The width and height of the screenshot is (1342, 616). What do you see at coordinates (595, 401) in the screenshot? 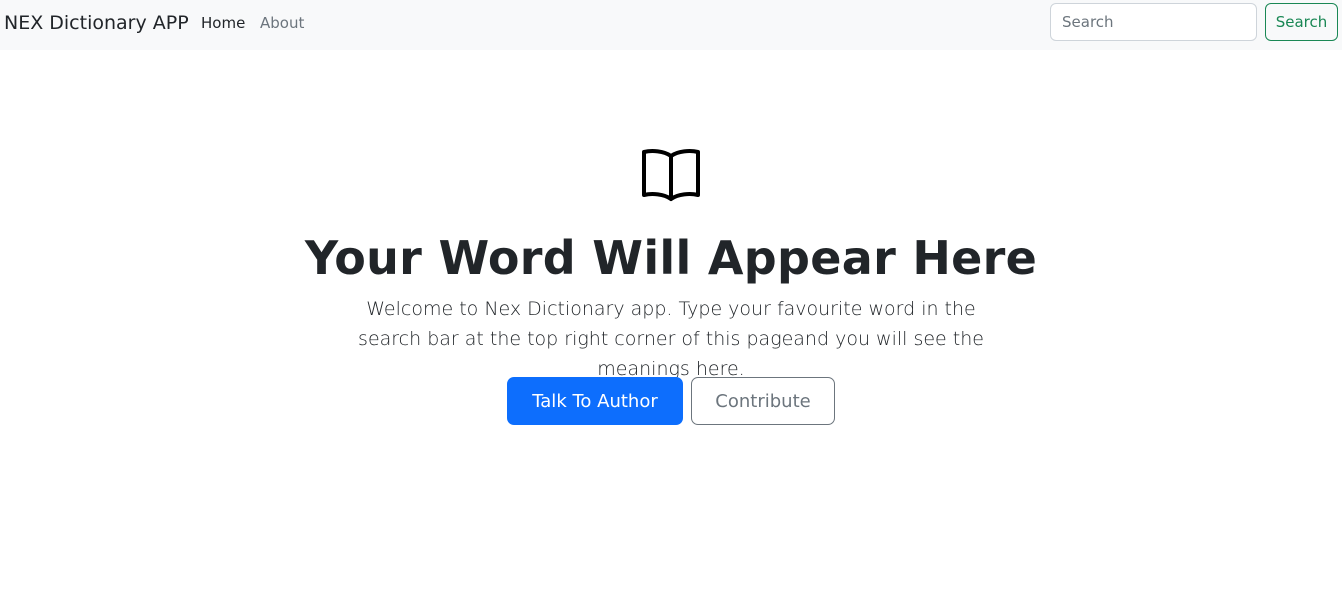
I see `talk-to-author-button: Talk To Author` at bounding box center [595, 401].